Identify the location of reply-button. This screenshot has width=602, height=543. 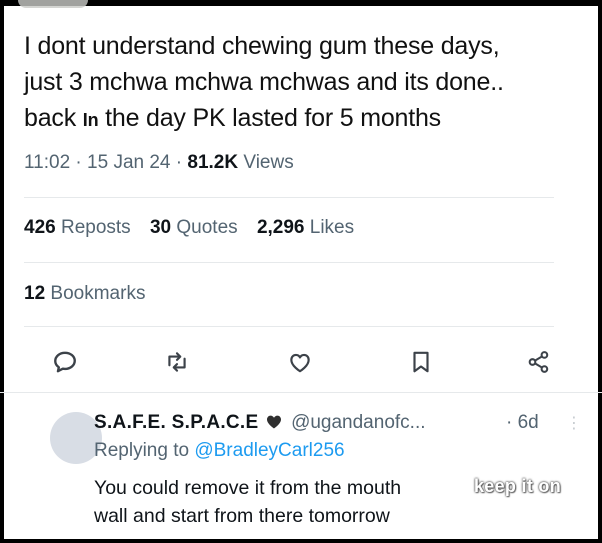
(65, 362).